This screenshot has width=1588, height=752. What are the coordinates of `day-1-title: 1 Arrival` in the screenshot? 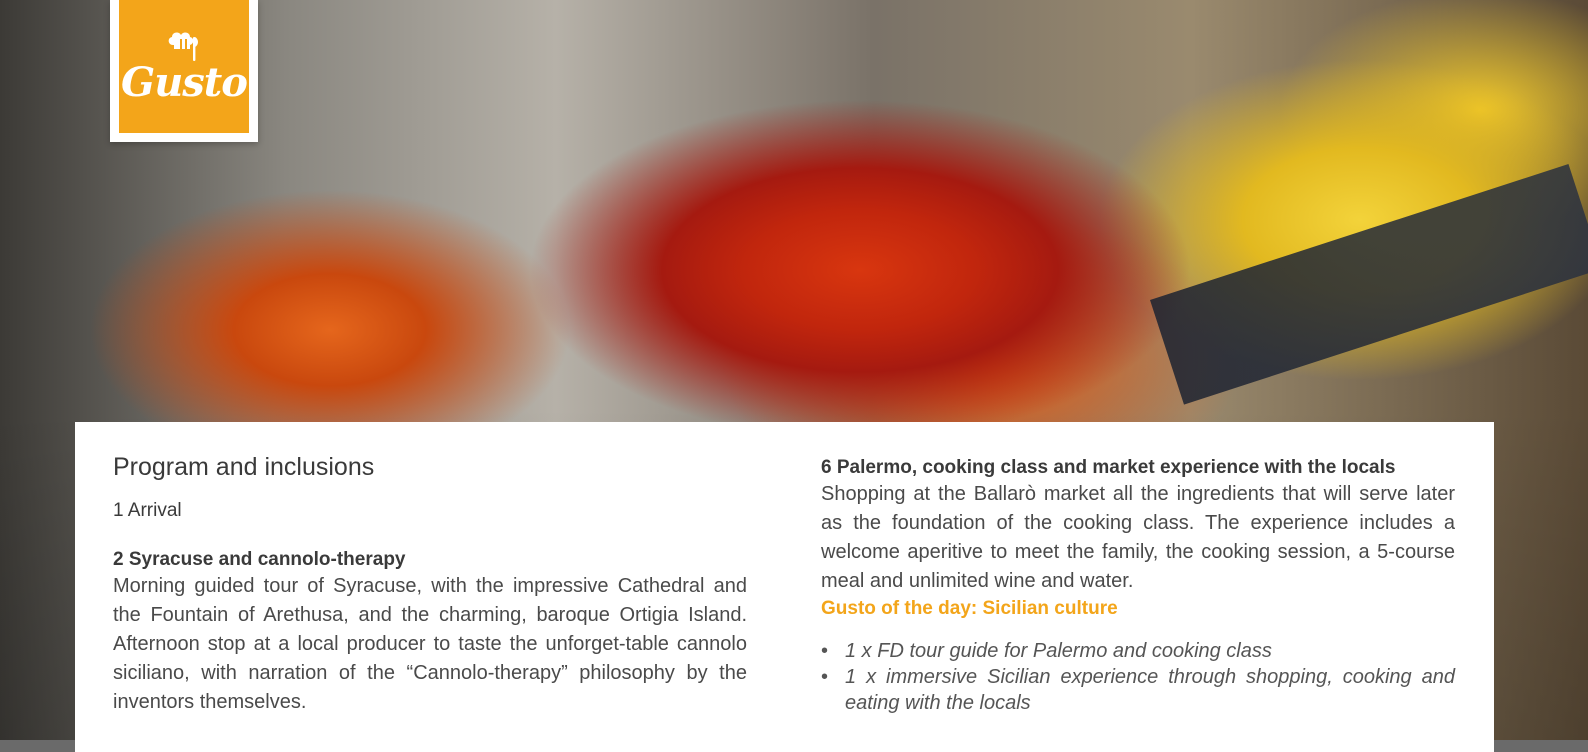 It's located at (147, 510).